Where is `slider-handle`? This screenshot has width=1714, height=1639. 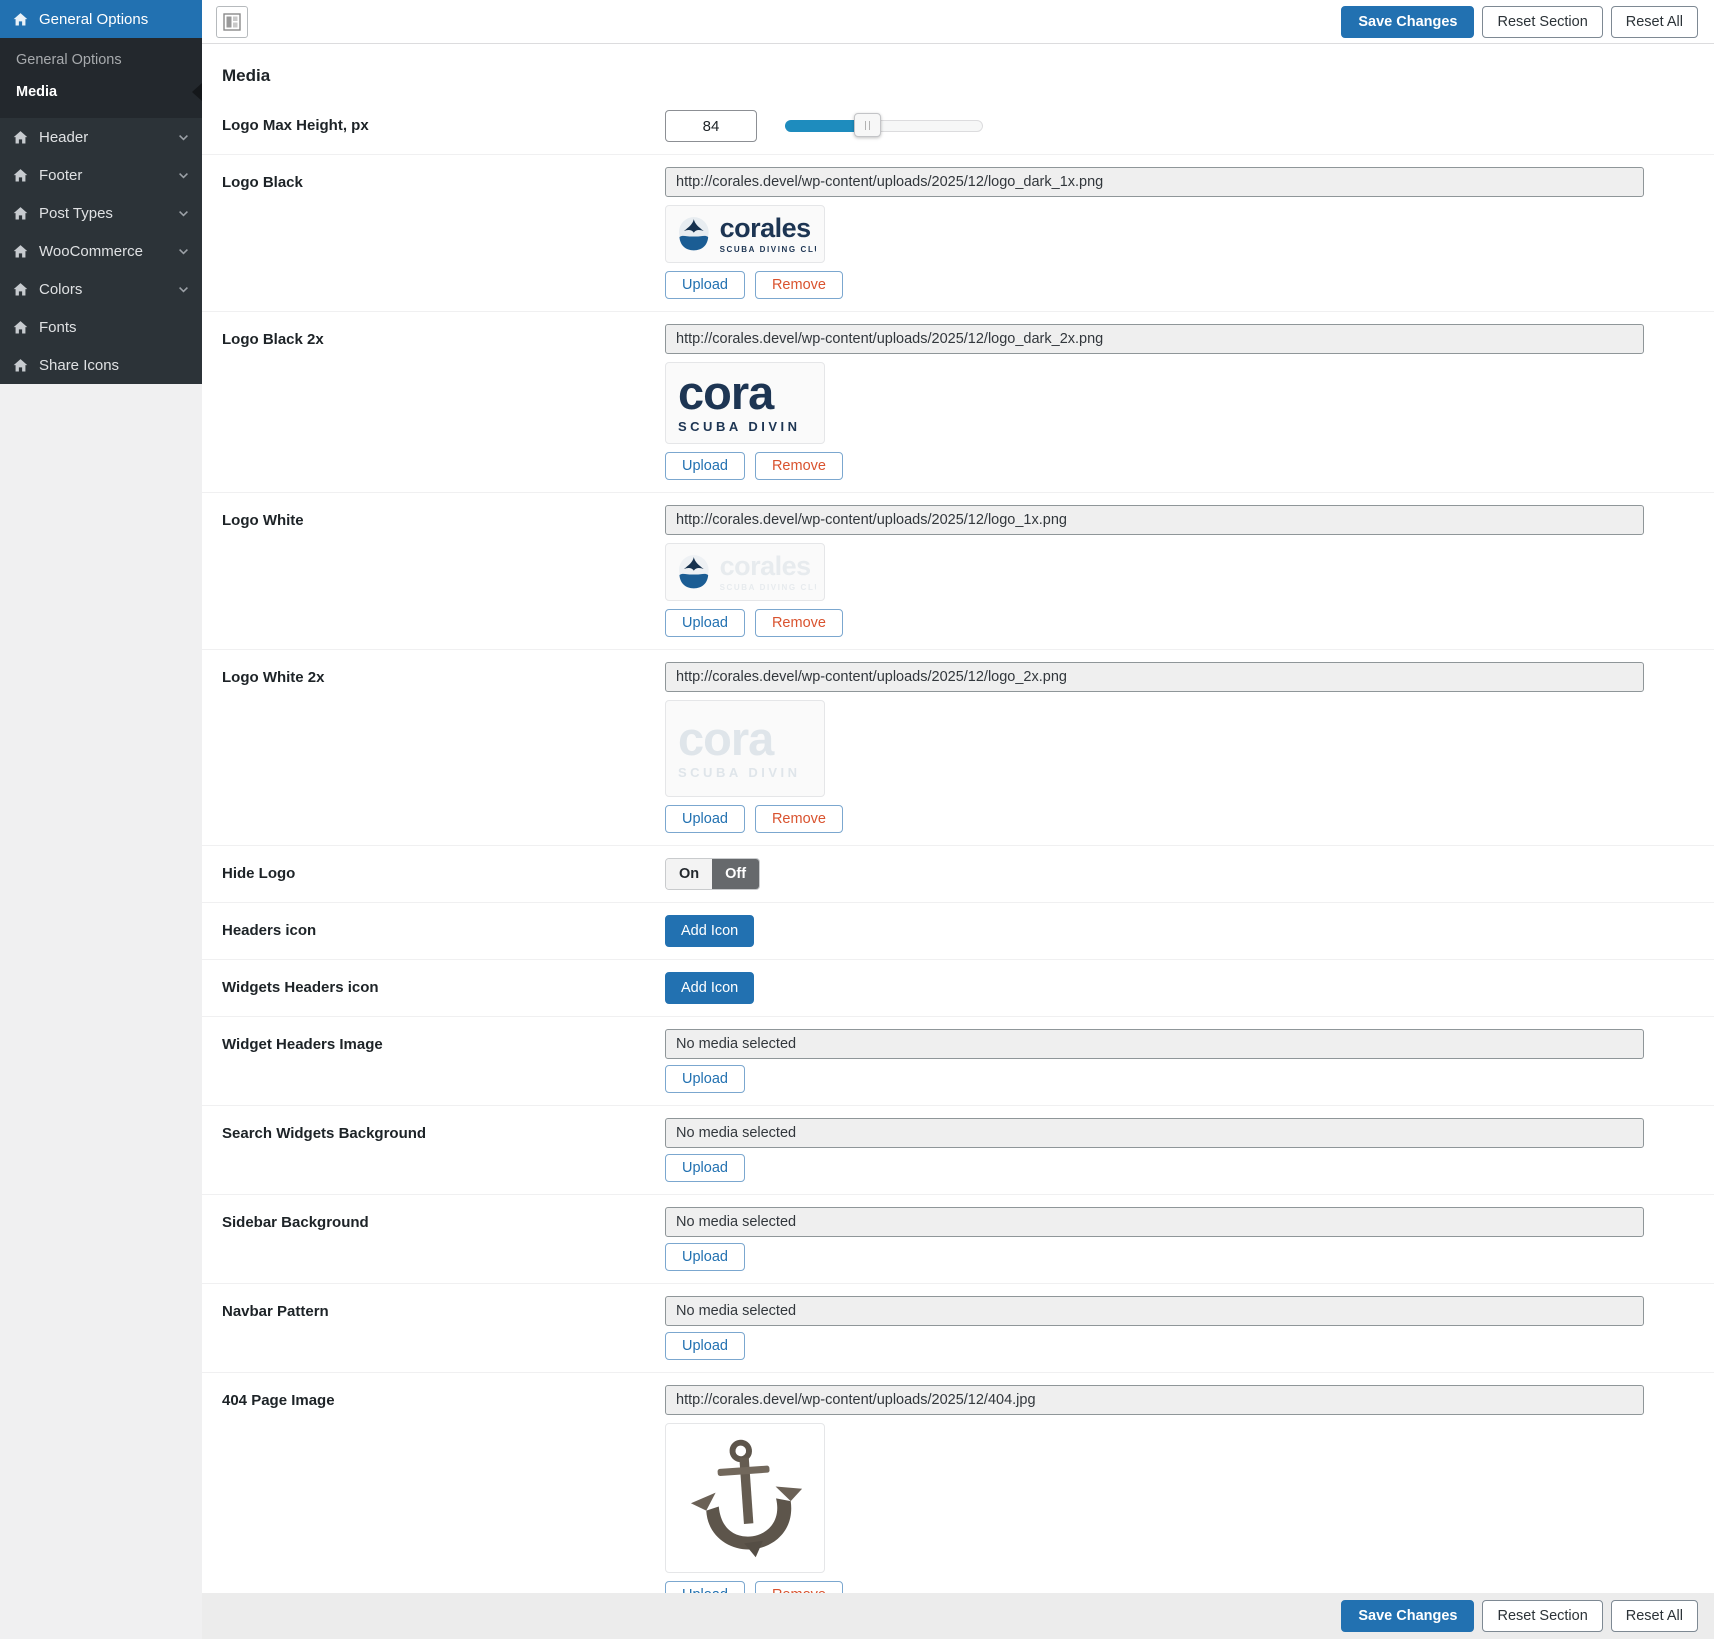 slider-handle is located at coordinates (868, 125).